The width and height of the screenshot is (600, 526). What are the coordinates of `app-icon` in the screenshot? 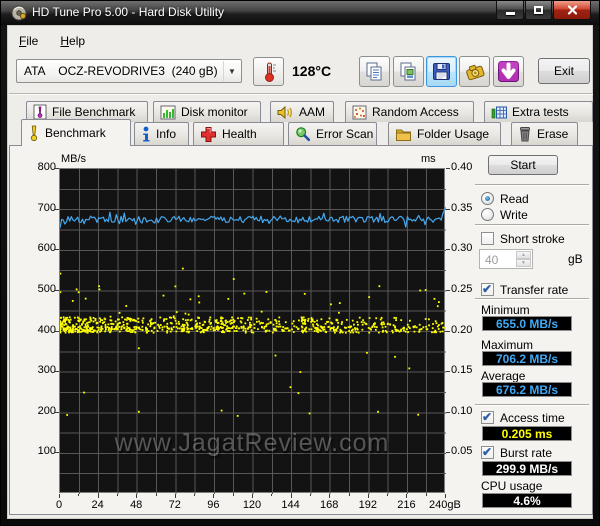 It's located at (19, 13).